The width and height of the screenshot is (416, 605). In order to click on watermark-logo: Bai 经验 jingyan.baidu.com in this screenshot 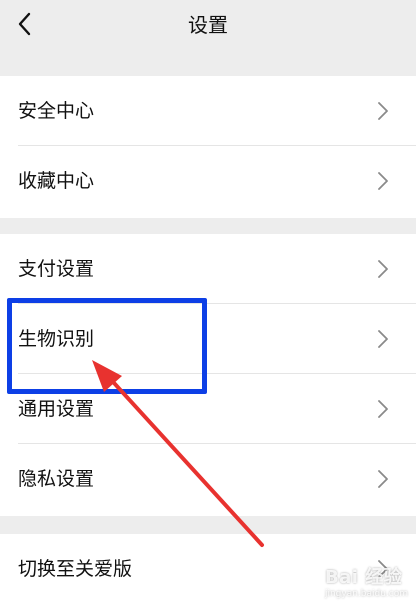, I will do `click(366, 581)`.